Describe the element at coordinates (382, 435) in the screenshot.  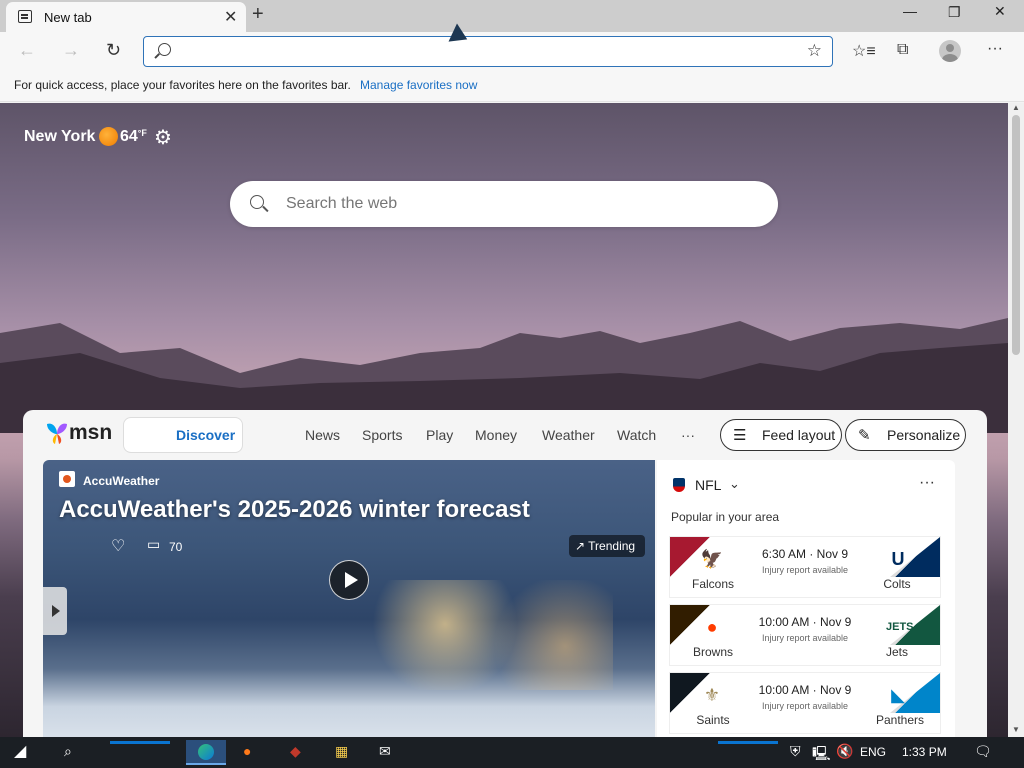
I see `nav-sports: Sports` at that location.